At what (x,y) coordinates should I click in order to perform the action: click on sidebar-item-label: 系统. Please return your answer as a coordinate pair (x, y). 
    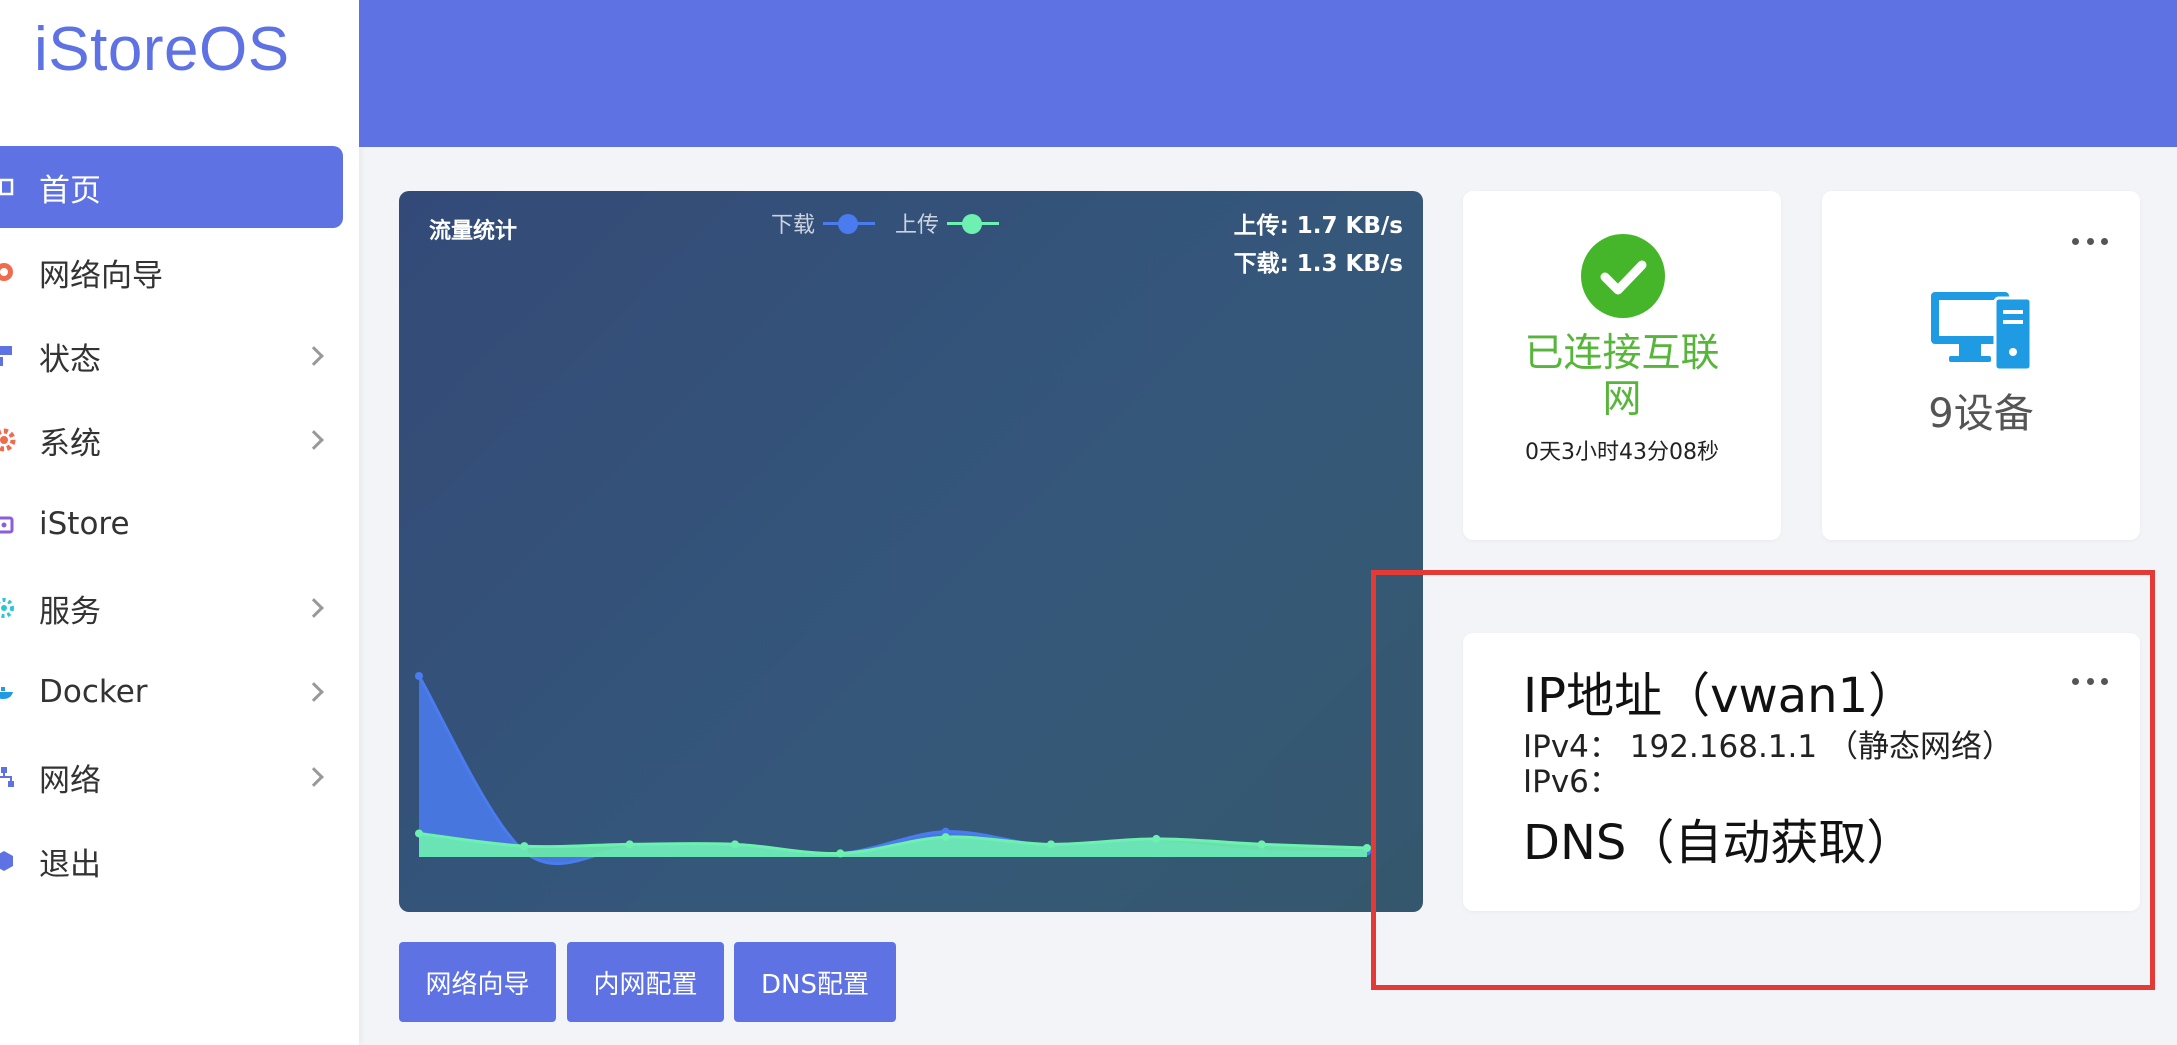
    Looking at the image, I should click on (70, 443).